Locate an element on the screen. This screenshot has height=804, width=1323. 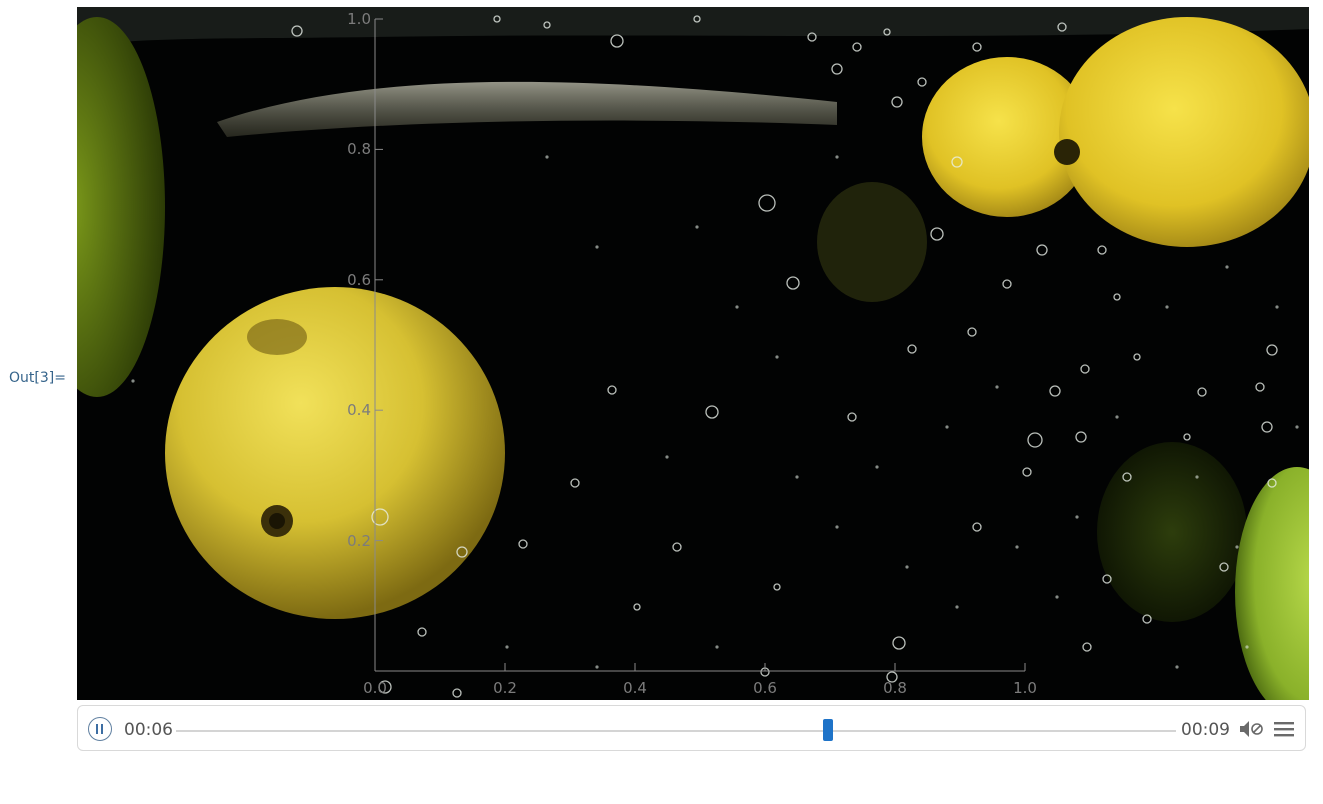
y-tick-label: 0.6 is located at coordinates (359, 279).